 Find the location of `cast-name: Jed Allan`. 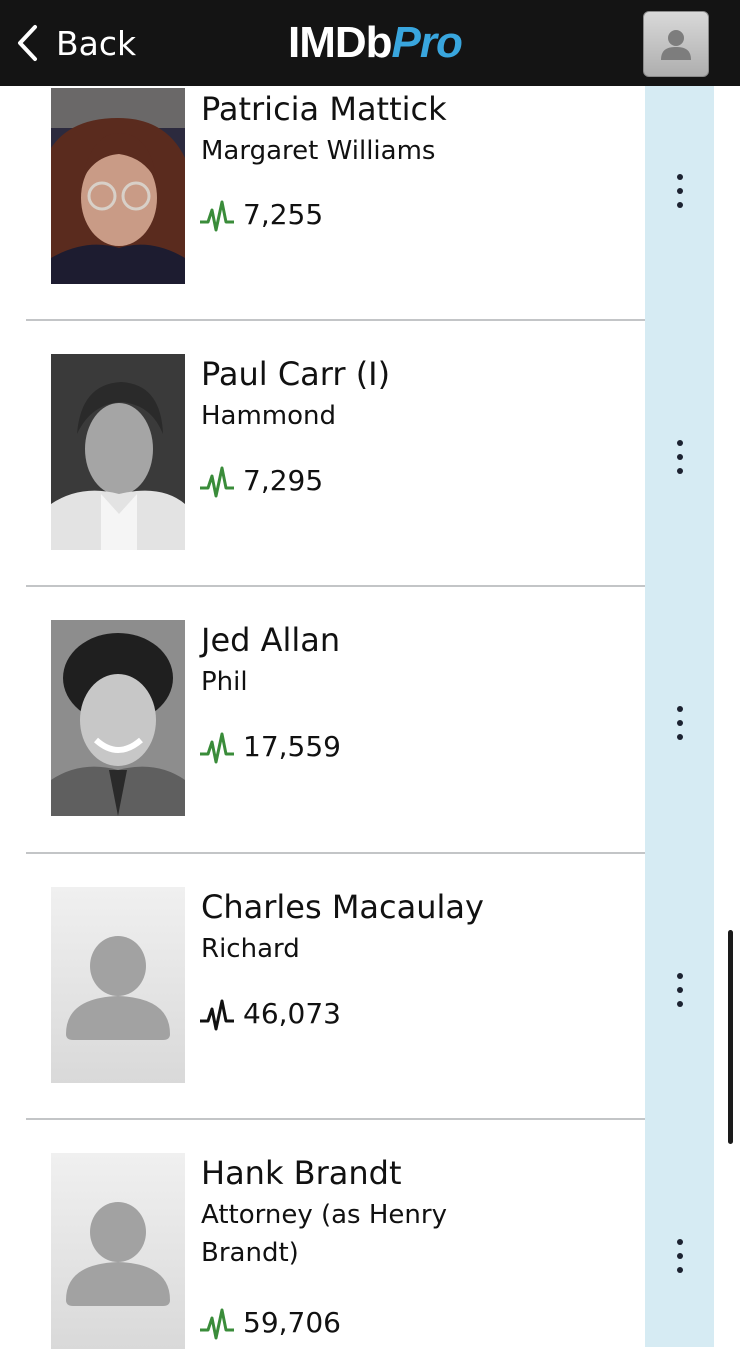

cast-name: Jed Allan is located at coordinates (270, 640).